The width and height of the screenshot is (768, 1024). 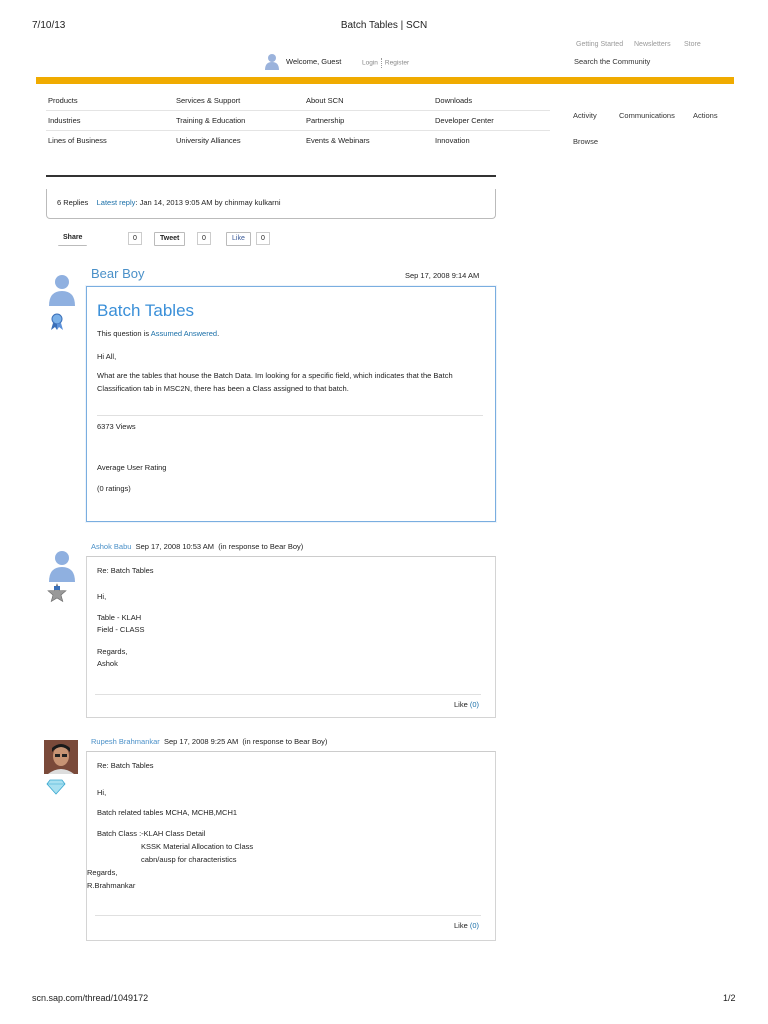 I want to click on login-register: Login Register, so click(x=385, y=63).